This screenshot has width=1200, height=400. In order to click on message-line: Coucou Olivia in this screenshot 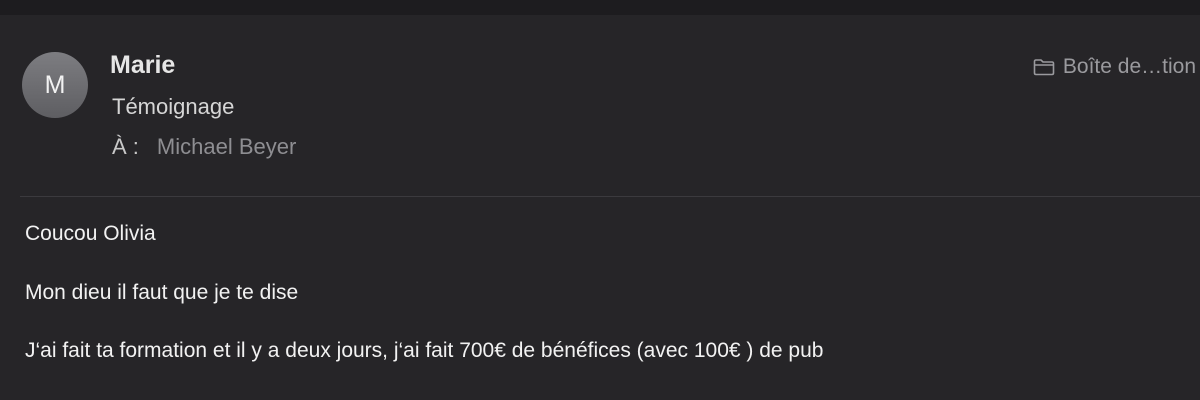, I will do `click(90, 233)`.